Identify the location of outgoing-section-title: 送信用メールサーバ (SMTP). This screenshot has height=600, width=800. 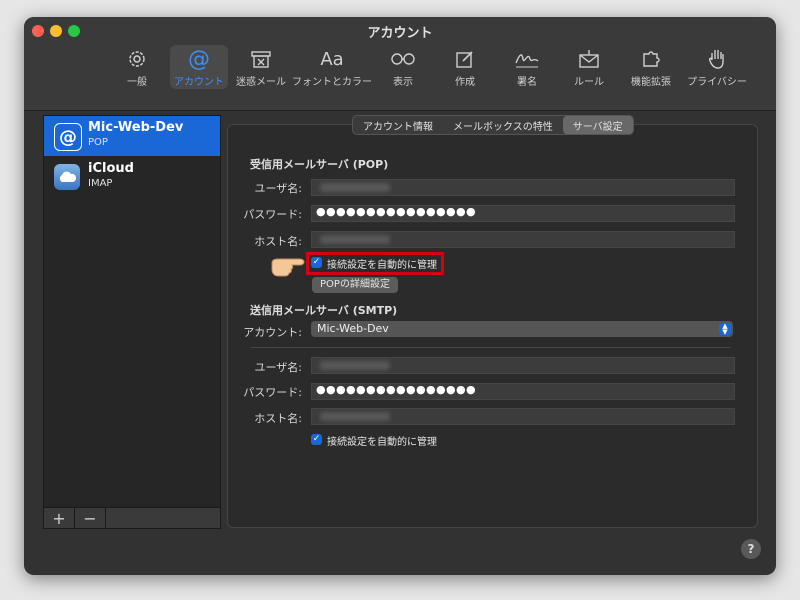
(324, 310).